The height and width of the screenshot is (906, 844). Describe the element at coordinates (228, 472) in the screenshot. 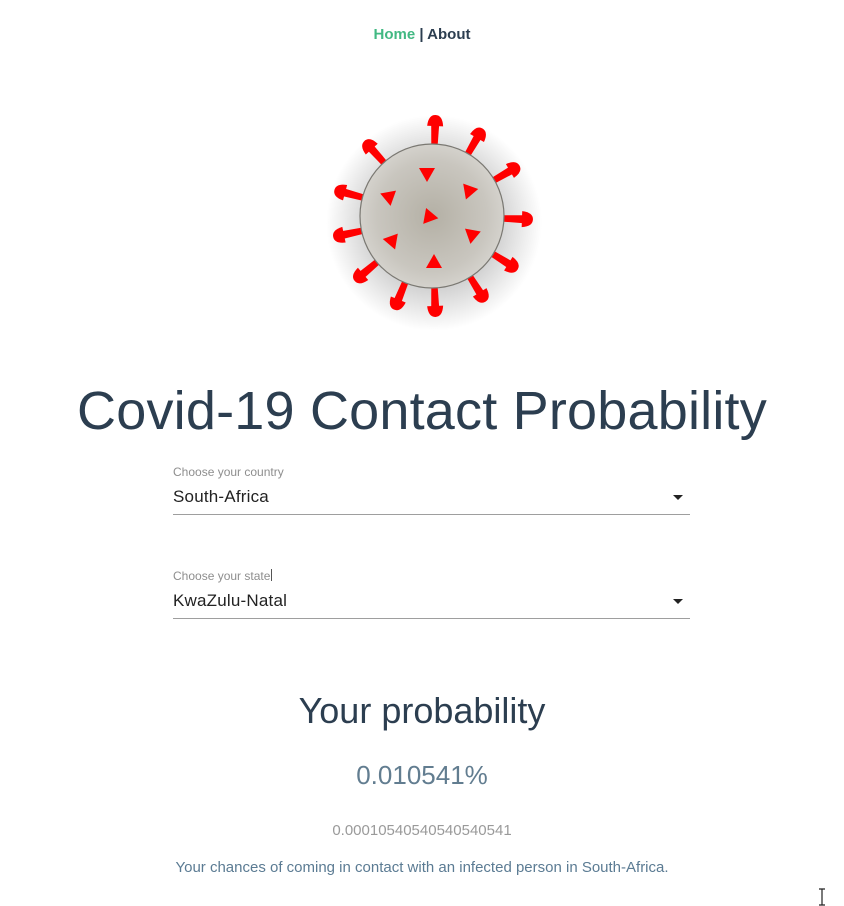

I see `country-select-label: Choose your country` at that location.